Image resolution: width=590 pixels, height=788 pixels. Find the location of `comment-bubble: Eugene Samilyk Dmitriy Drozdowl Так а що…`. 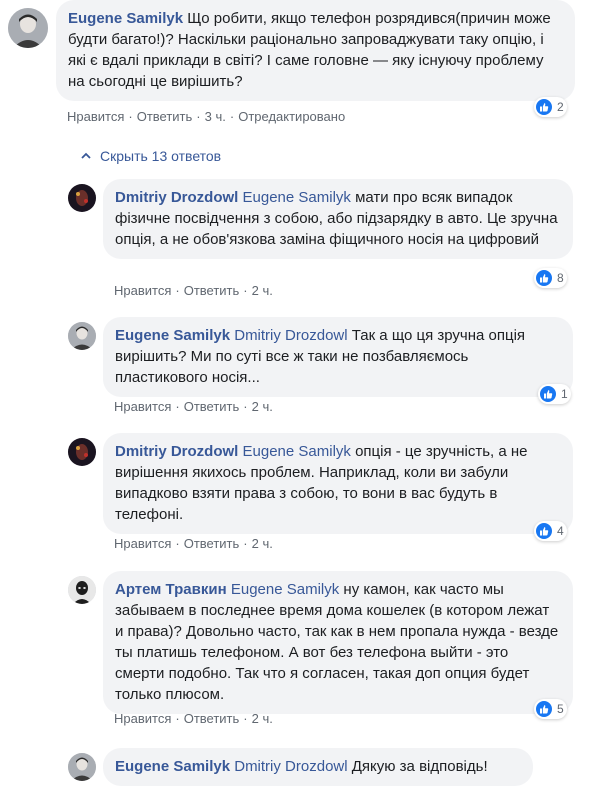

comment-bubble: Eugene Samilyk Dmitriy Drozdowl Так а що… is located at coordinates (338, 357).